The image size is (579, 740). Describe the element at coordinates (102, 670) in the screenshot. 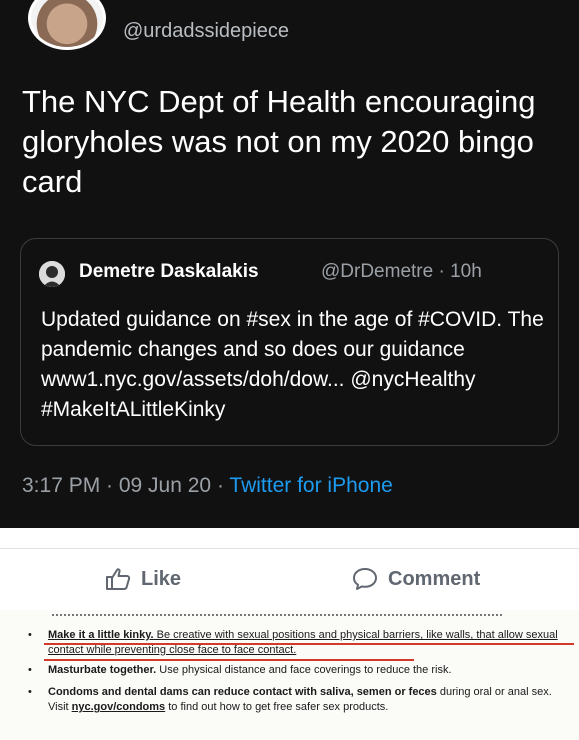

I see `bullet-lead: Masturbate together.` at that location.